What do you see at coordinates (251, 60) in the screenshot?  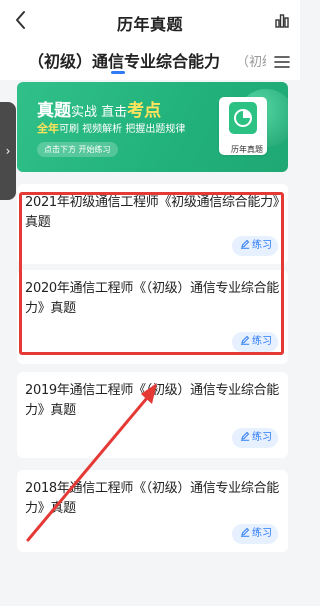 I see `tab-next-subject: （初级` at bounding box center [251, 60].